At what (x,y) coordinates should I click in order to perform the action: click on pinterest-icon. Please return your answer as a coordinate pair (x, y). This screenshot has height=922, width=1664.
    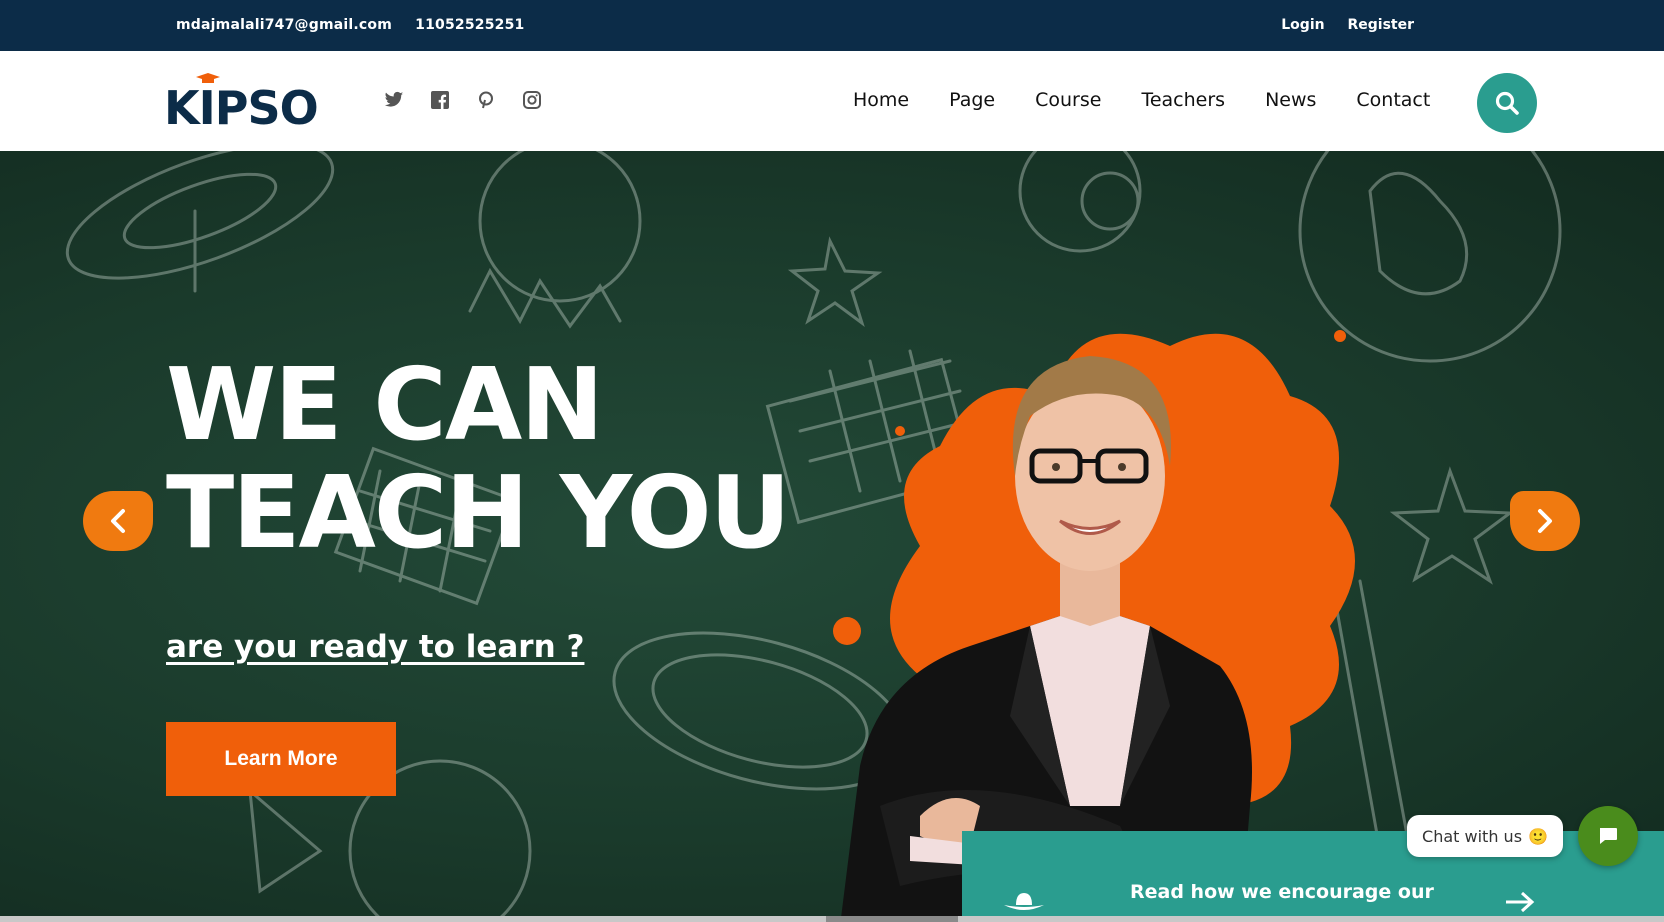
    Looking at the image, I should click on (486, 100).